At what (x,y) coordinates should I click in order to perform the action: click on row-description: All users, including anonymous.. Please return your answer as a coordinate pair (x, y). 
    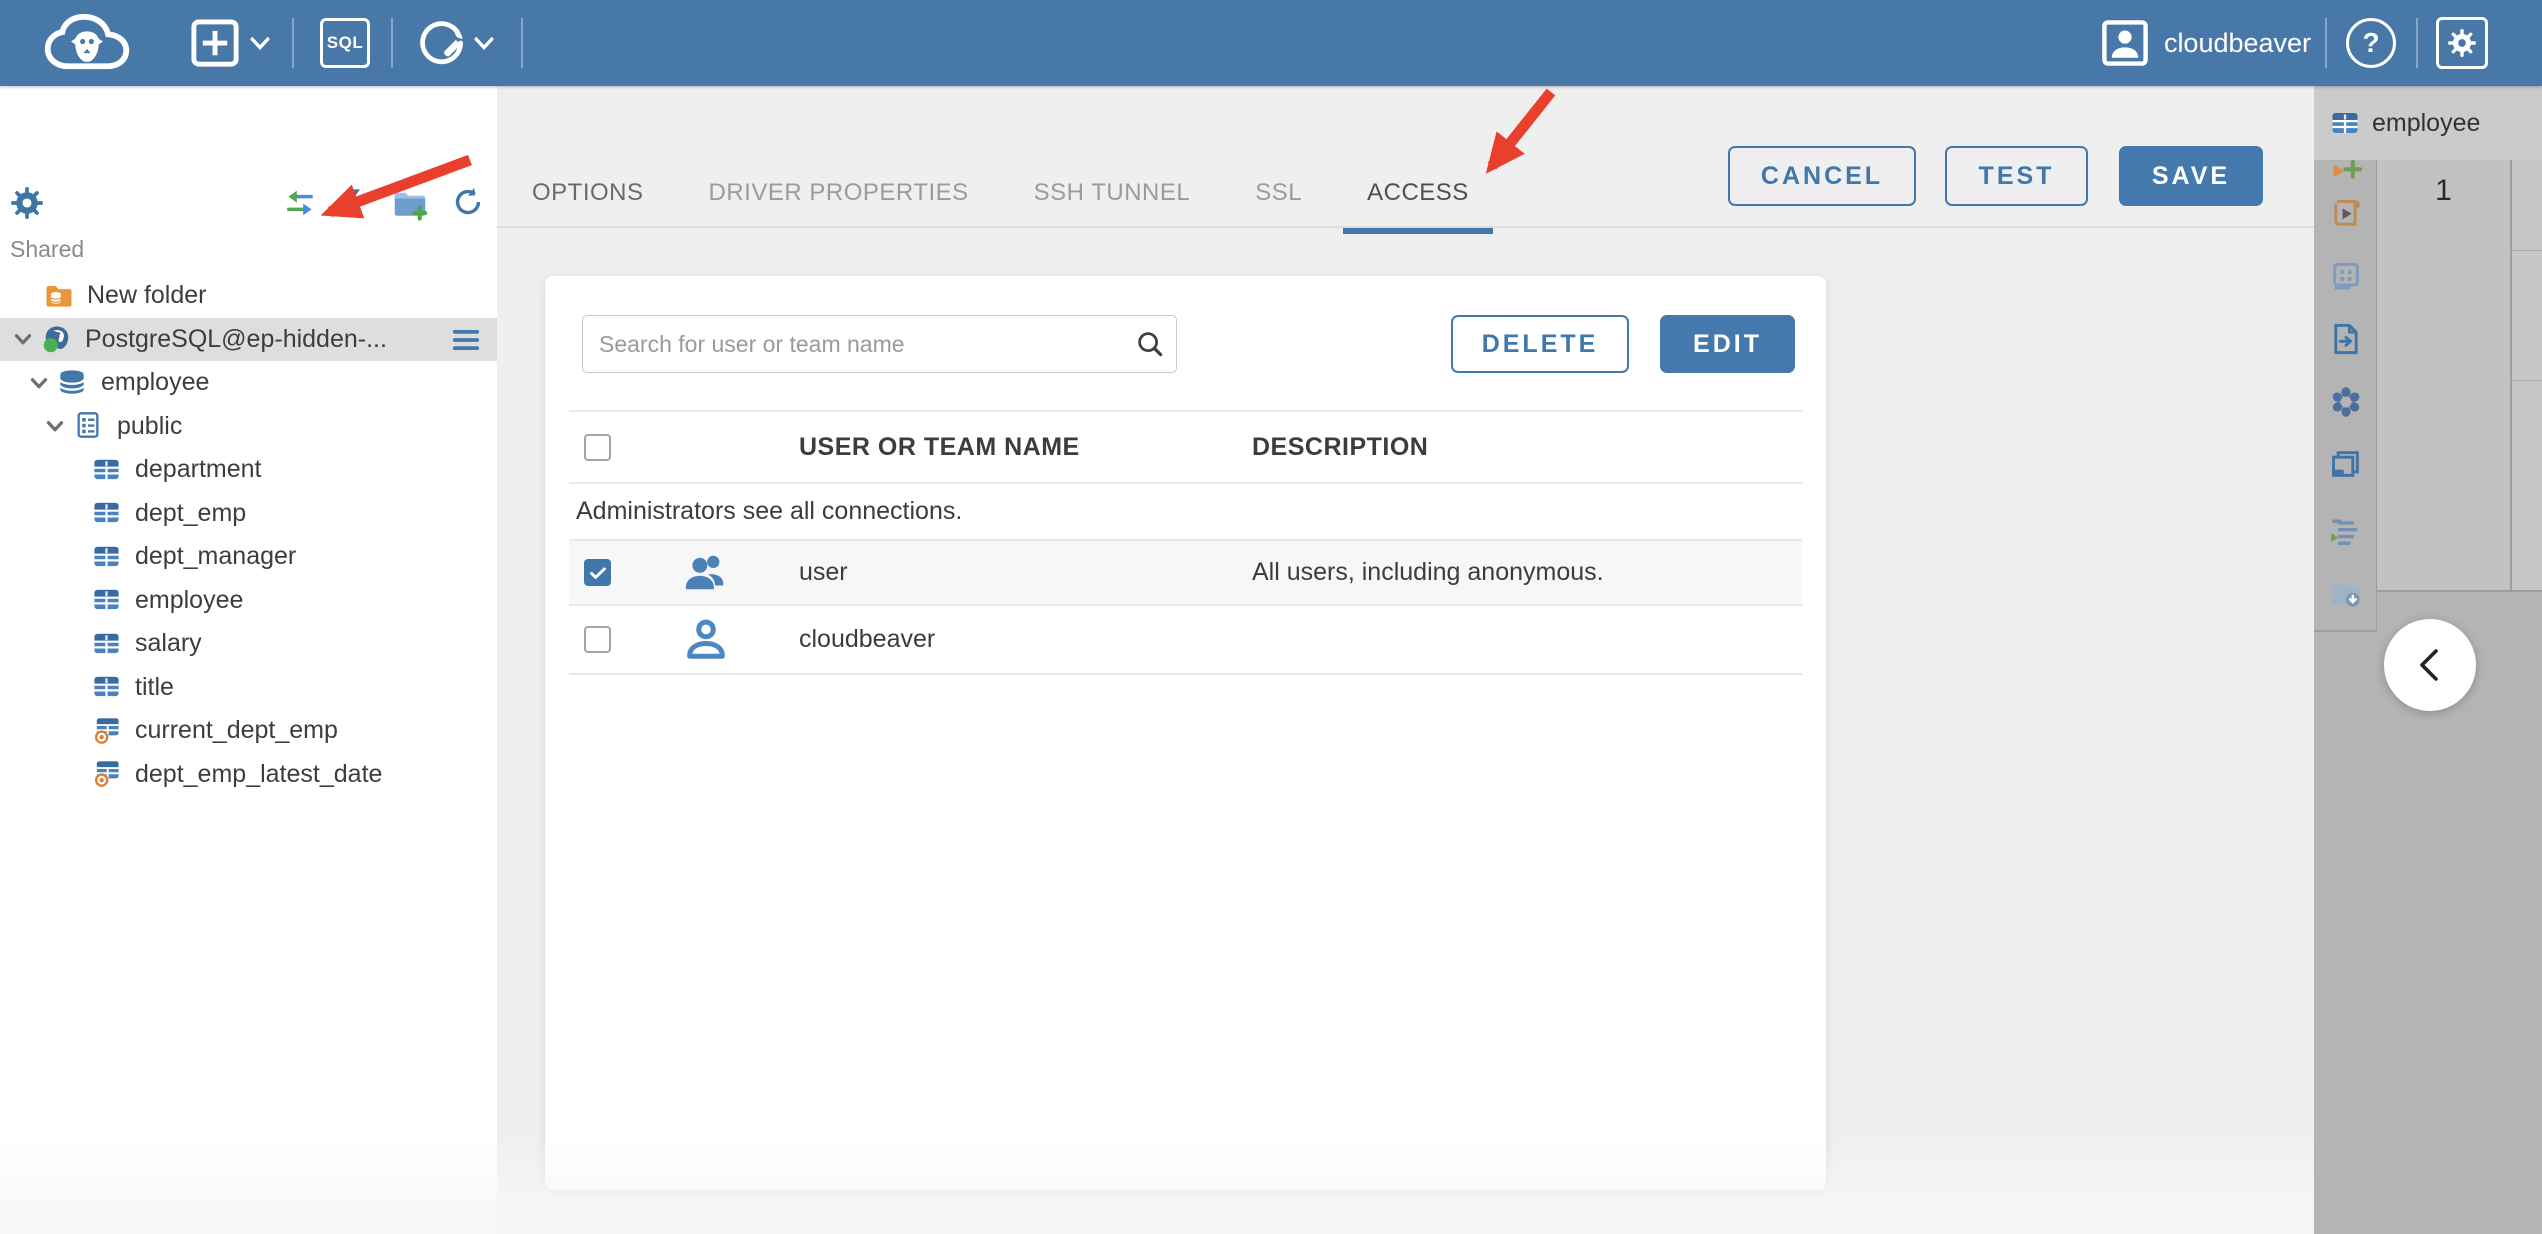
    Looking at the image, I should click on (1428, 572).